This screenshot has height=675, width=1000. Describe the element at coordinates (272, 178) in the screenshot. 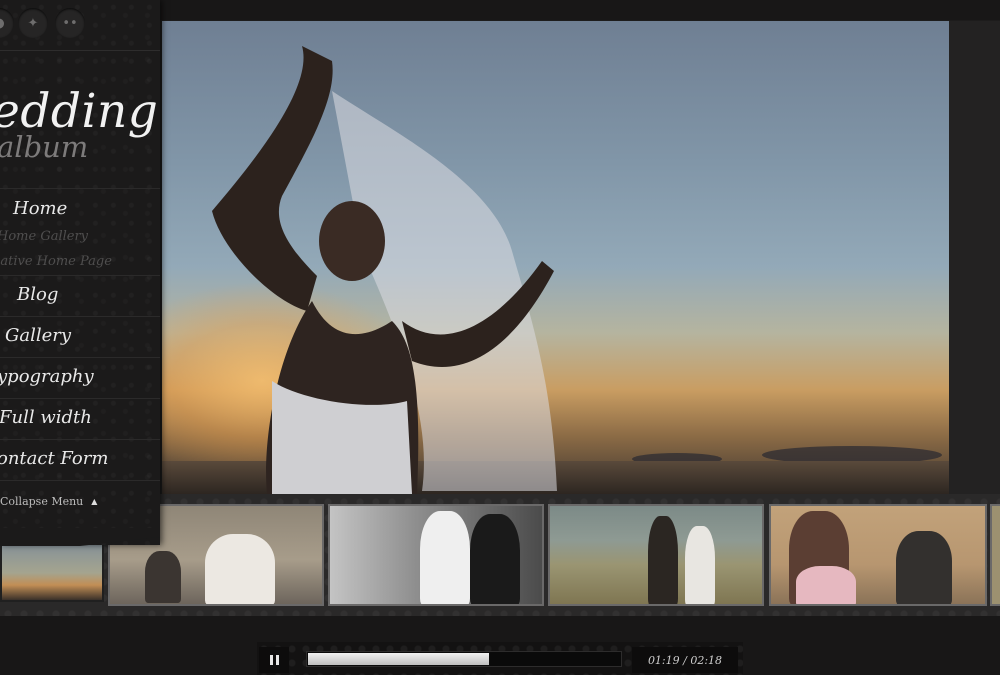

I see `arm-shape` at that location.